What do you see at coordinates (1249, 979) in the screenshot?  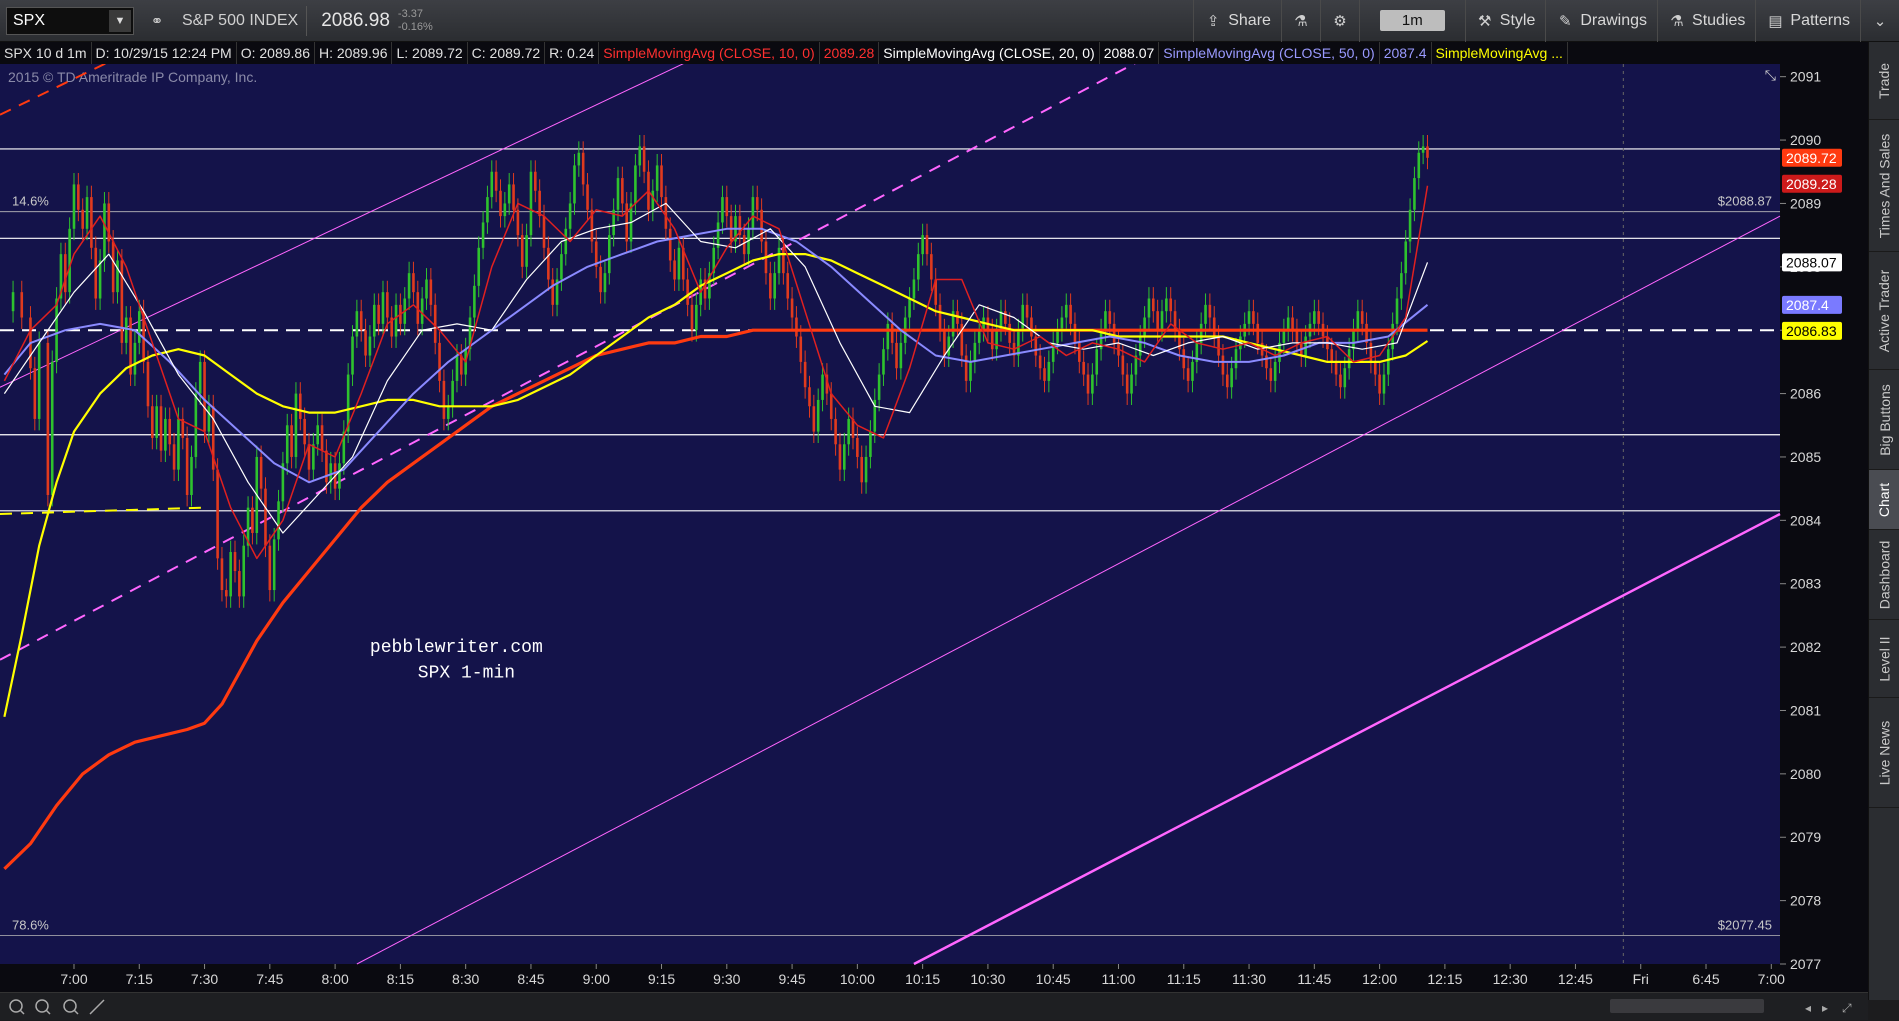 I see `x-tick-label: 11:30` at bounding box center [1249, 979].